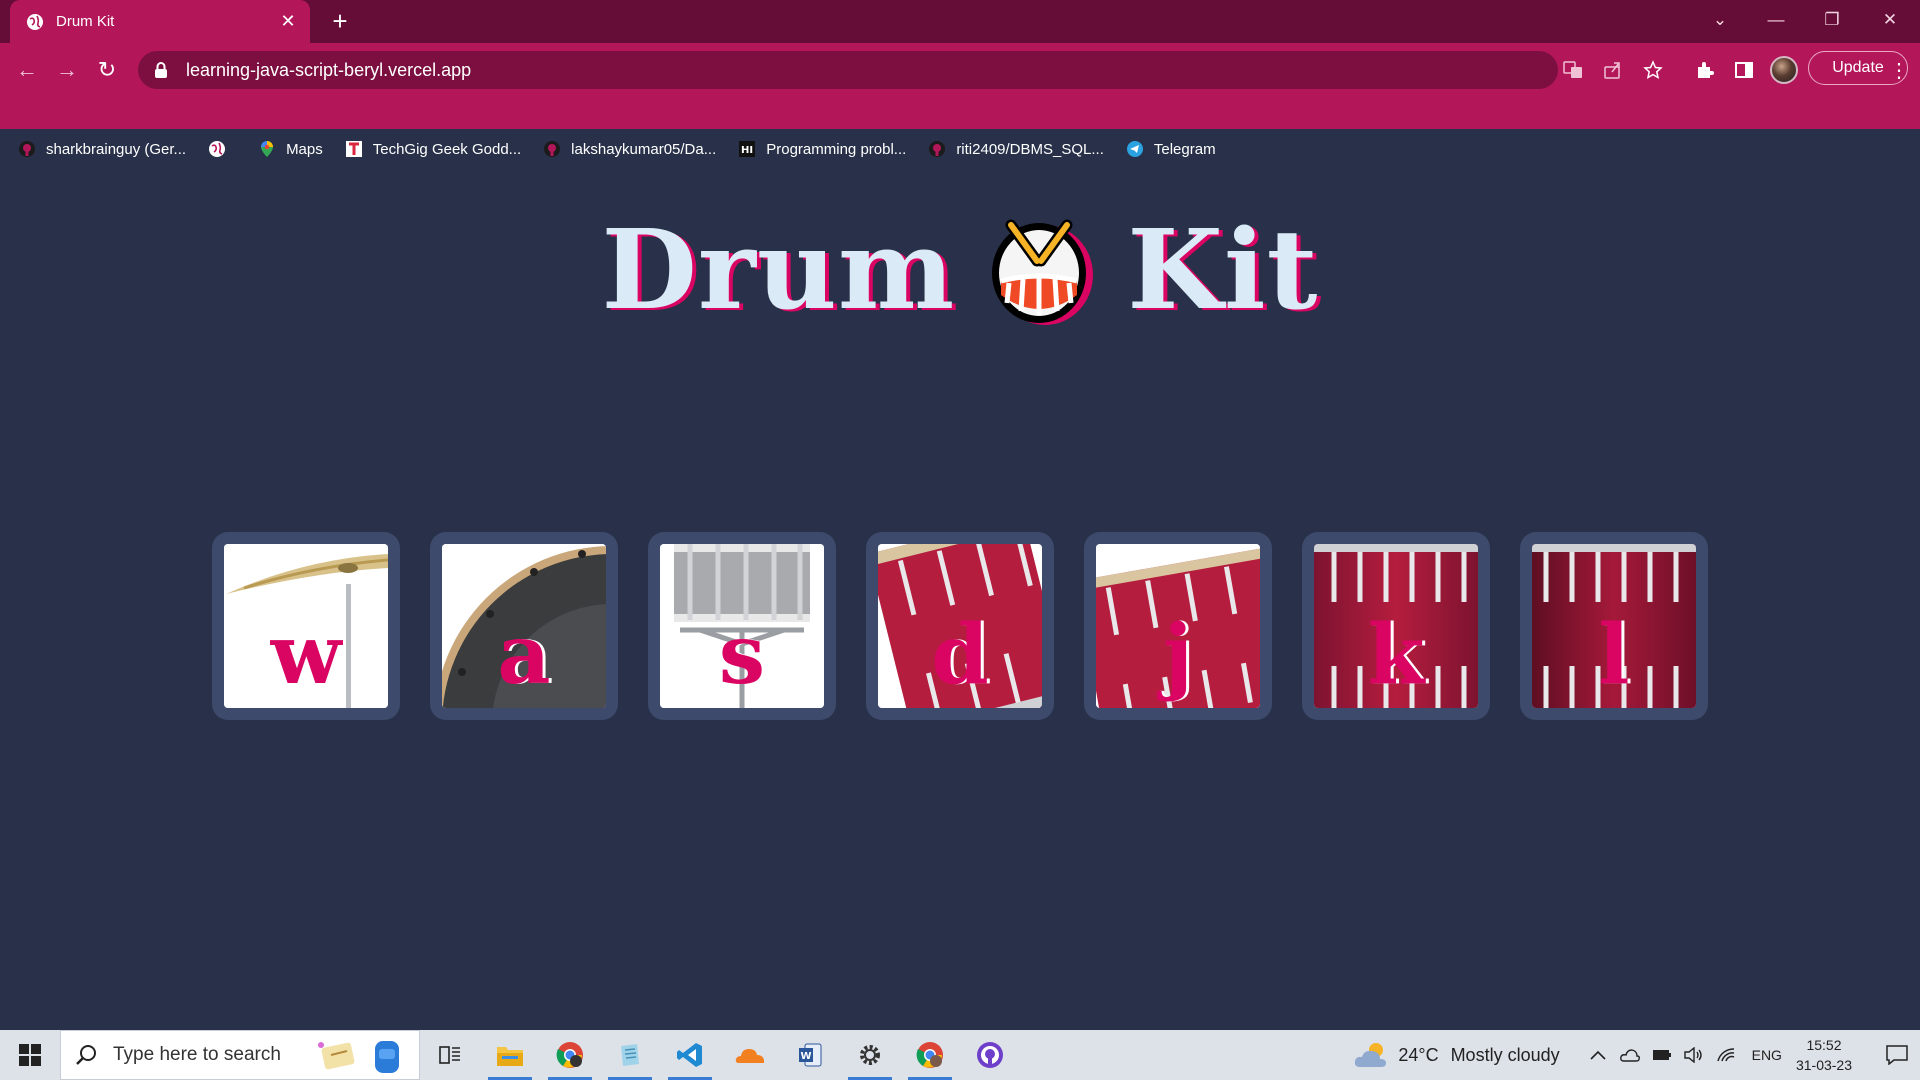  I want to click on chrome-icon, so click(570, 1055).